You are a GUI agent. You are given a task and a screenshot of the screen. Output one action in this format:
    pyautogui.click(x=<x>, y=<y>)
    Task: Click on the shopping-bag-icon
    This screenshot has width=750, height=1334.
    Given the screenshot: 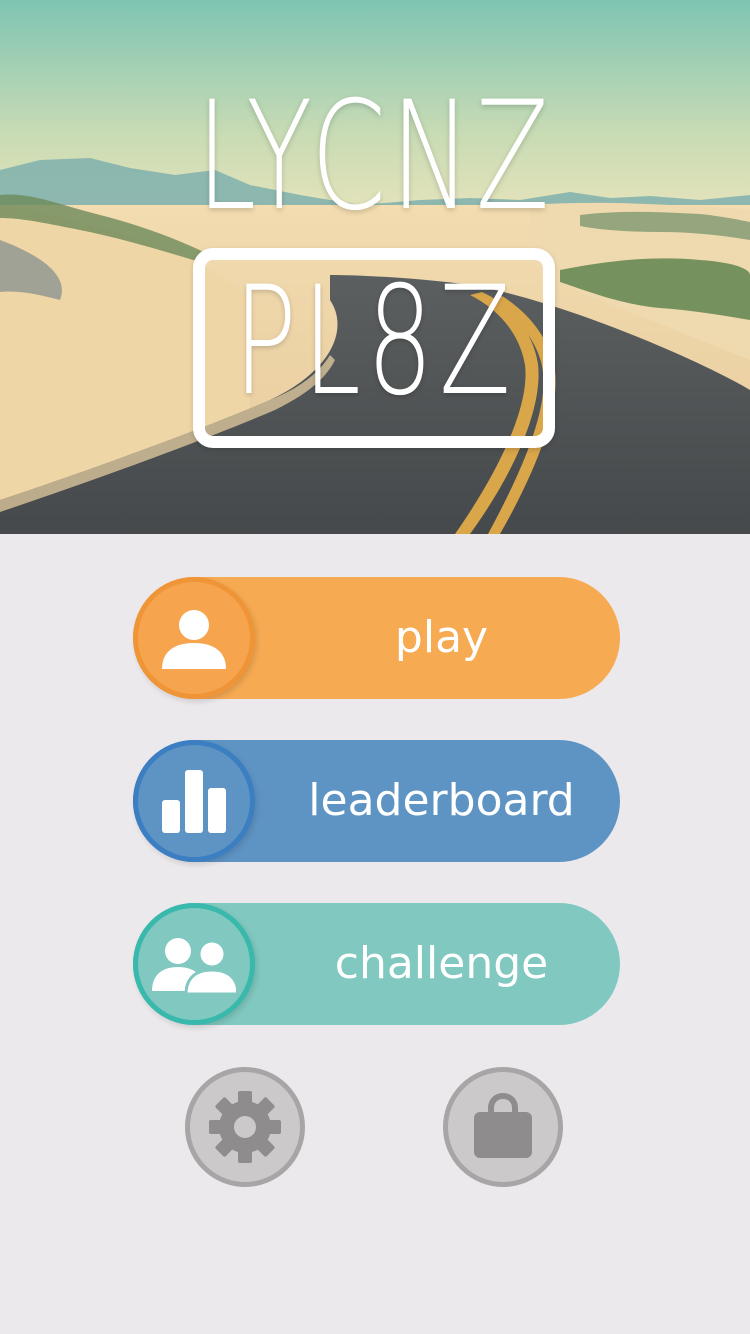 What is the action you would take?
    pyautogui.click(x=503, y=1125)
    